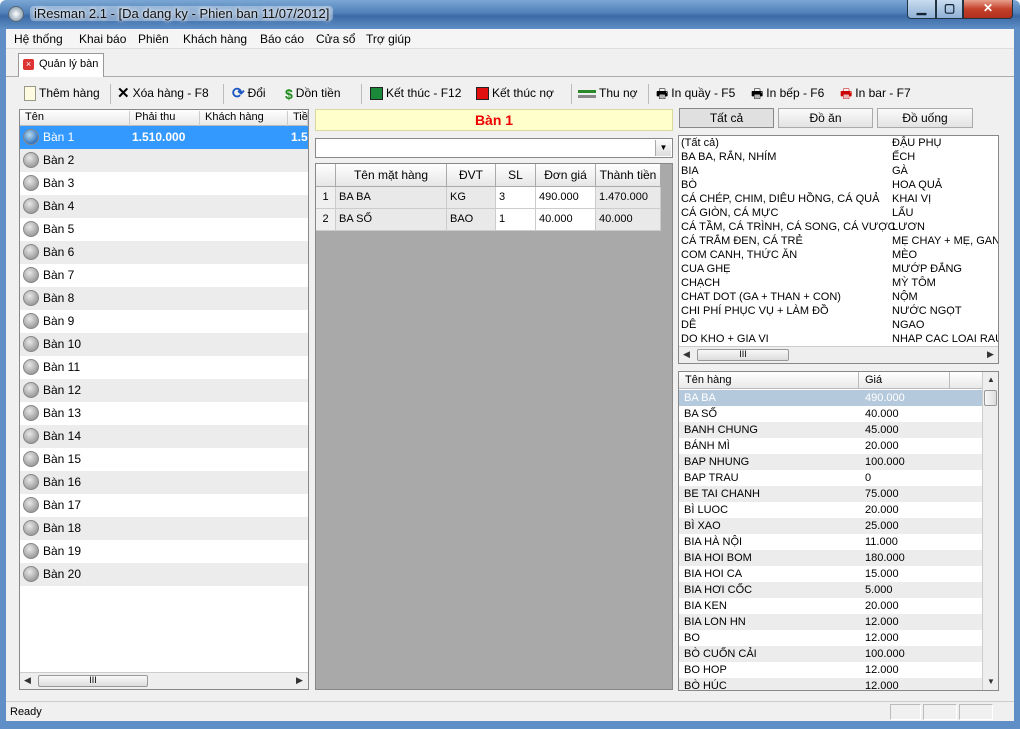 The image size is (1020, 729). What do you see at coordinates (690, 171) in the screenshot?
I see `category-item: BIA` at bounding box center [690, 171].